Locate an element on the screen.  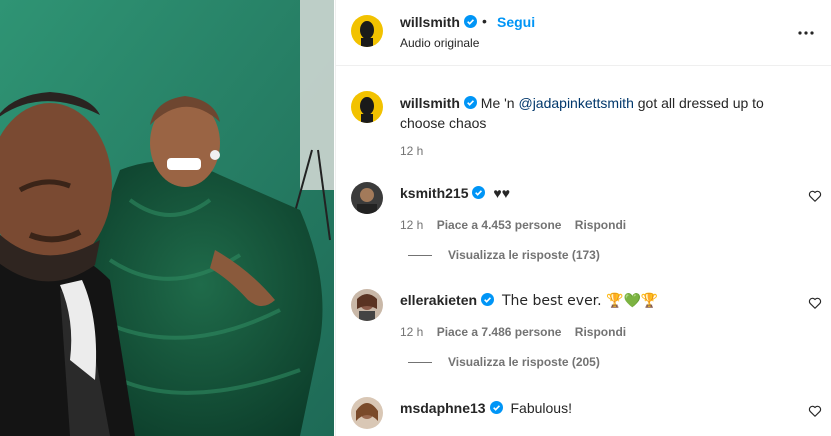
caption-text-before: Me 'n is located at coordinates (499, 103).